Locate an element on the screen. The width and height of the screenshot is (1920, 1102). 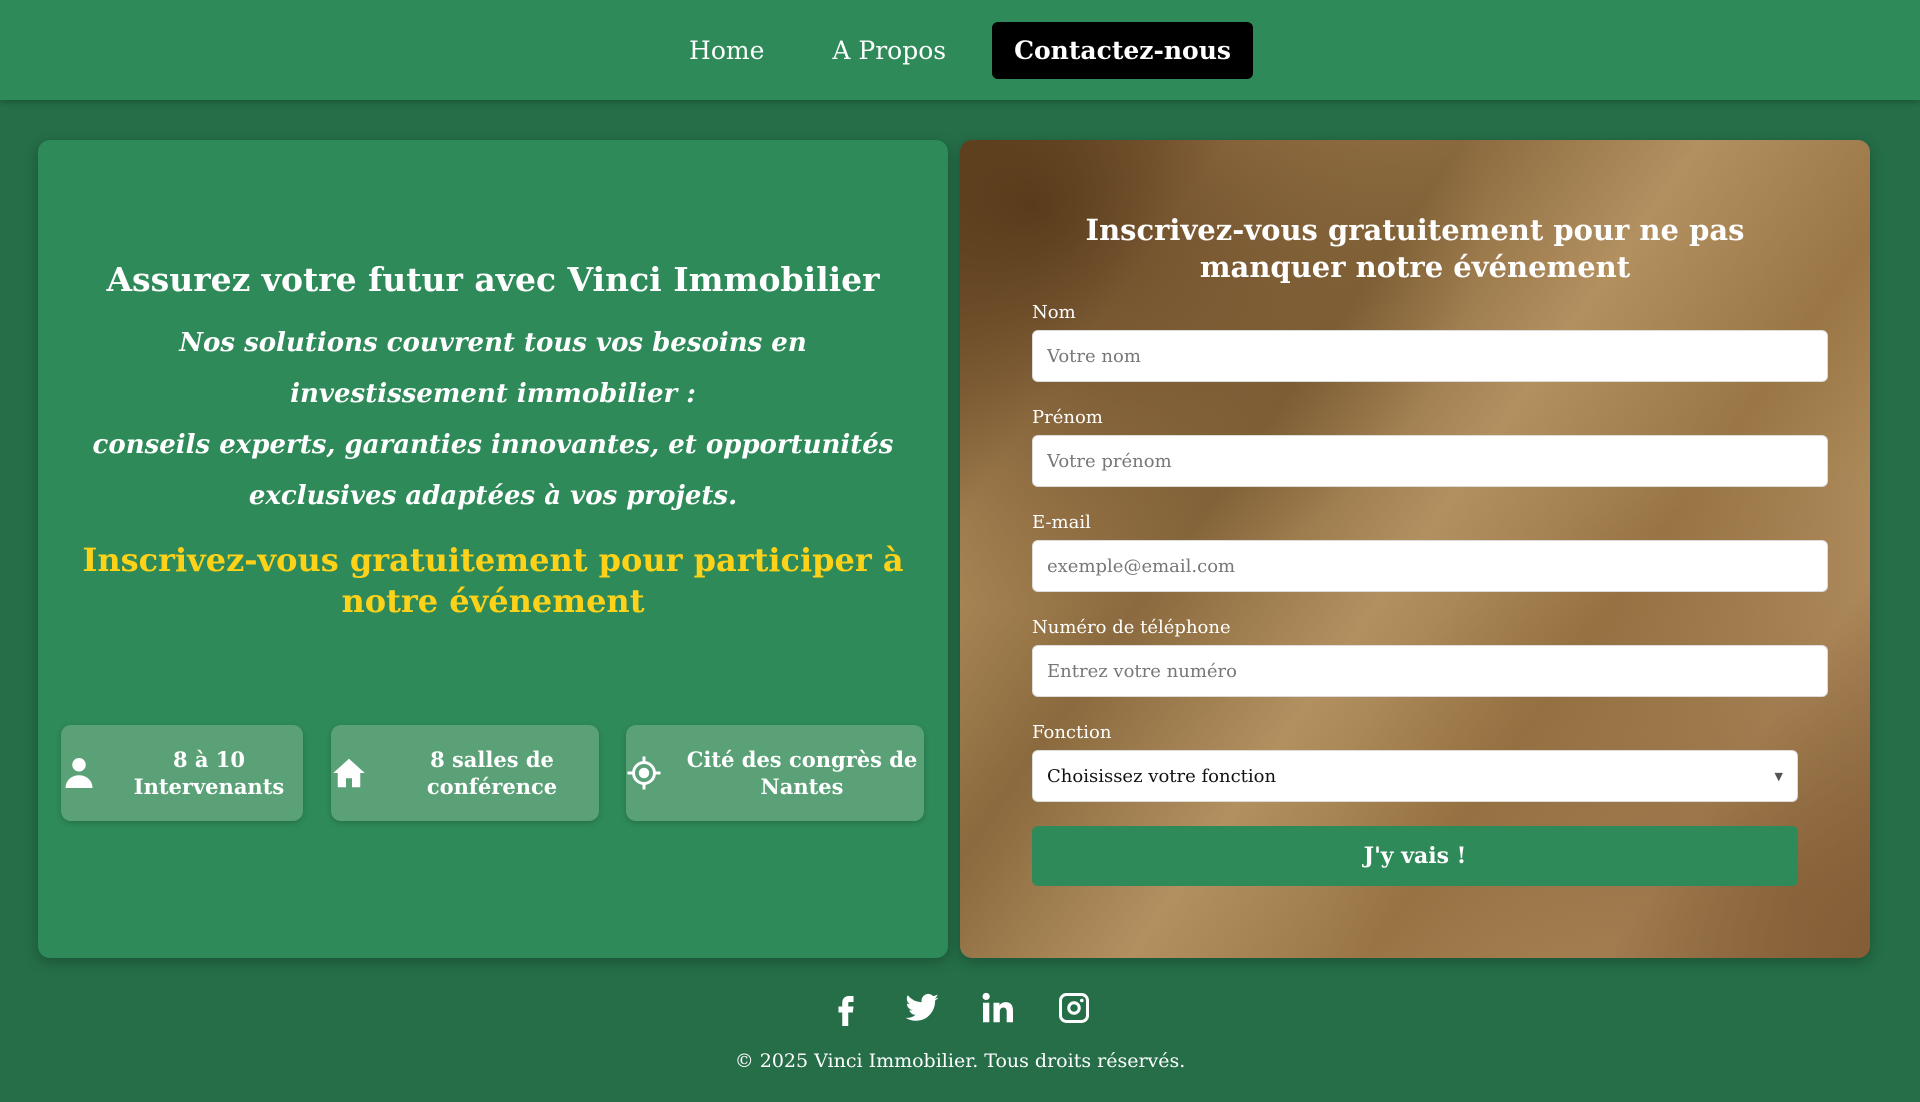
nav-contactez-nous: Contactez-nous is located at coordinates (1122, 50).